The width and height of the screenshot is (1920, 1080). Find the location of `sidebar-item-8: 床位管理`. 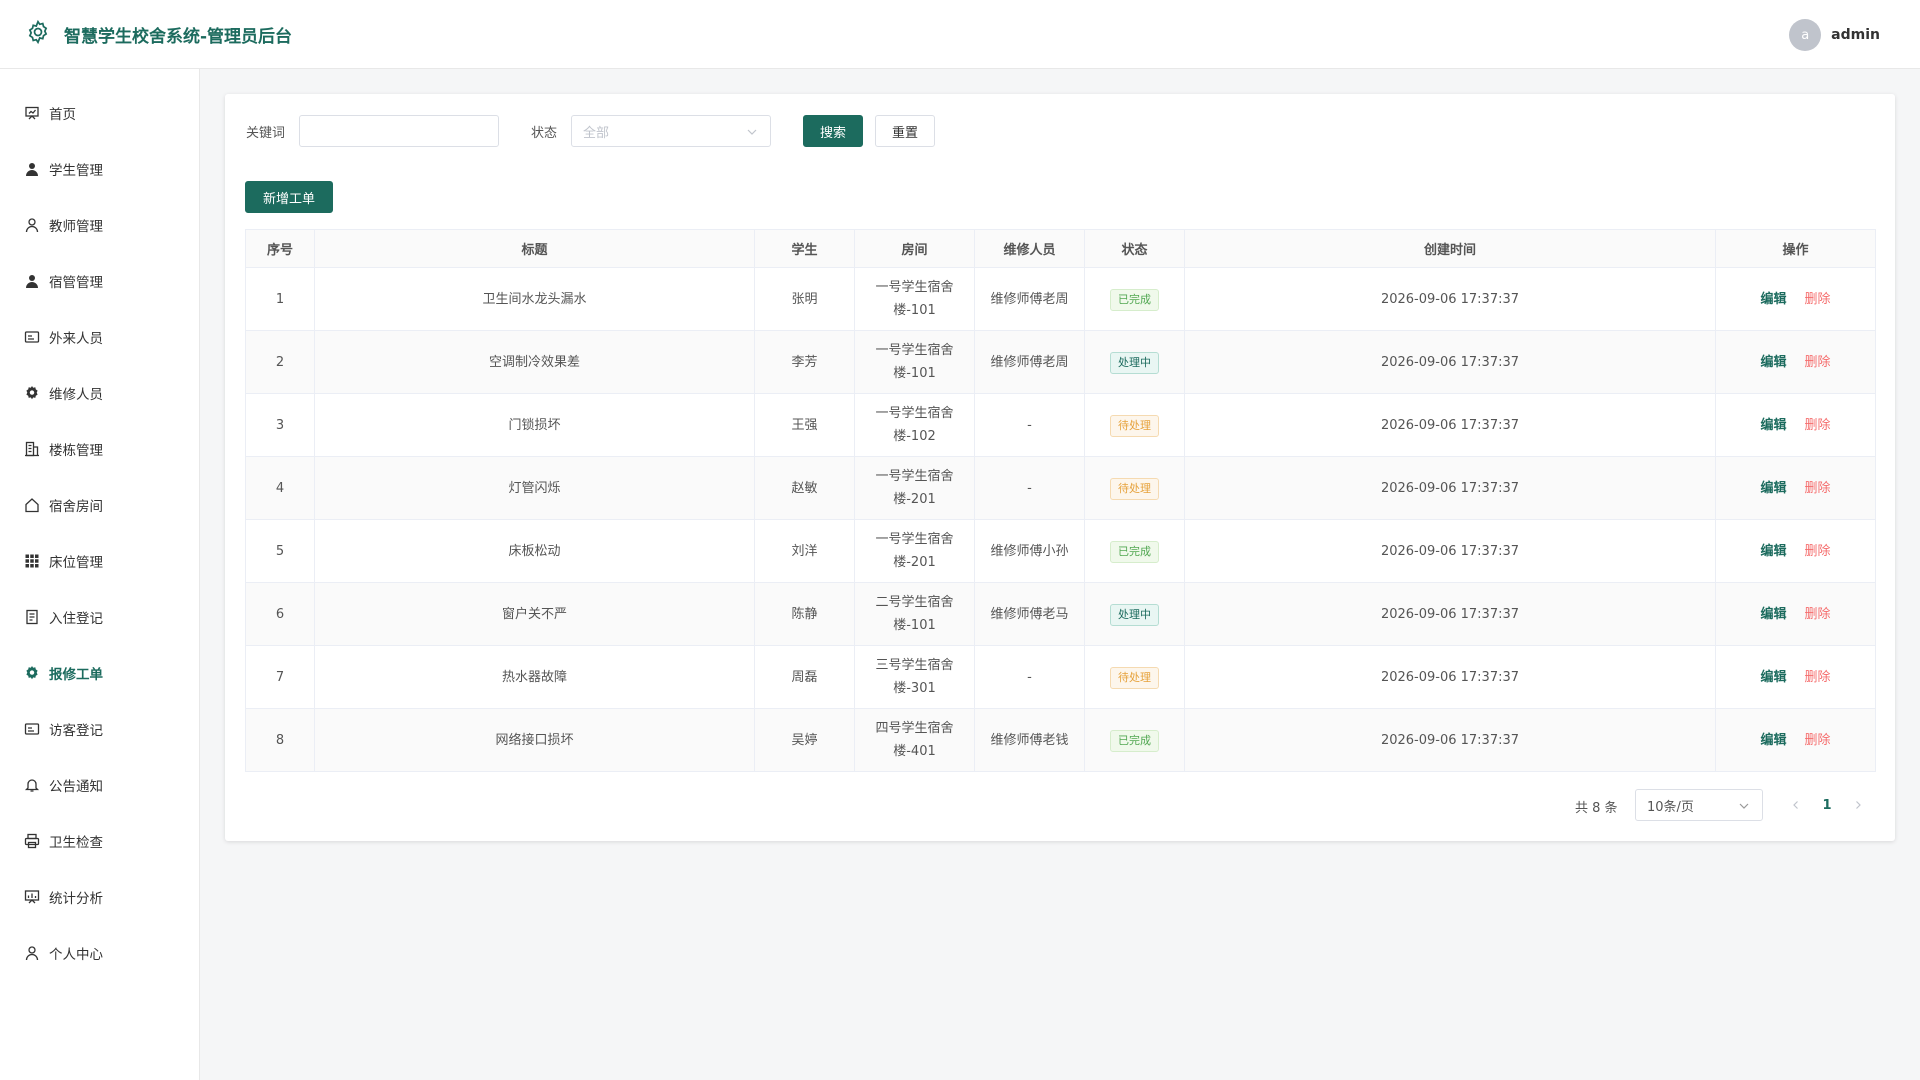

sidebar-item-8: 床位管理 is located at coordinates (99, 561).